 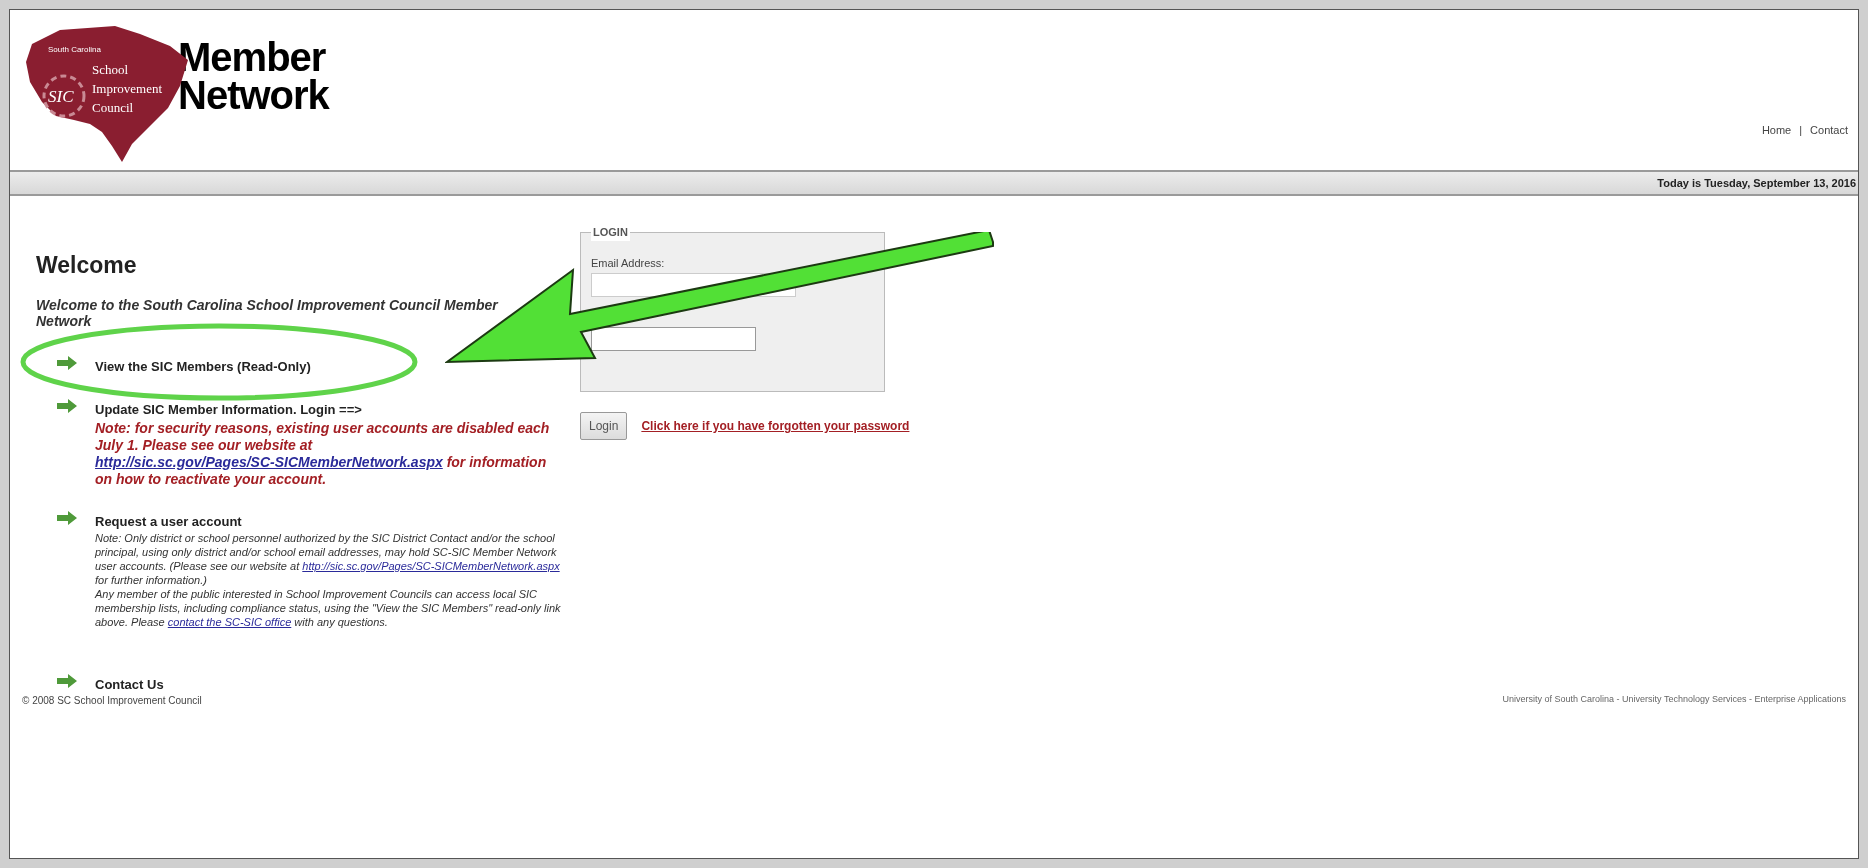 What do you see at coordinates (268, 312) in the screenshot?
I see `welcome-text: Welcome to the South Carolina School Improvement Council Member Network` at bounding box center [268, 312].